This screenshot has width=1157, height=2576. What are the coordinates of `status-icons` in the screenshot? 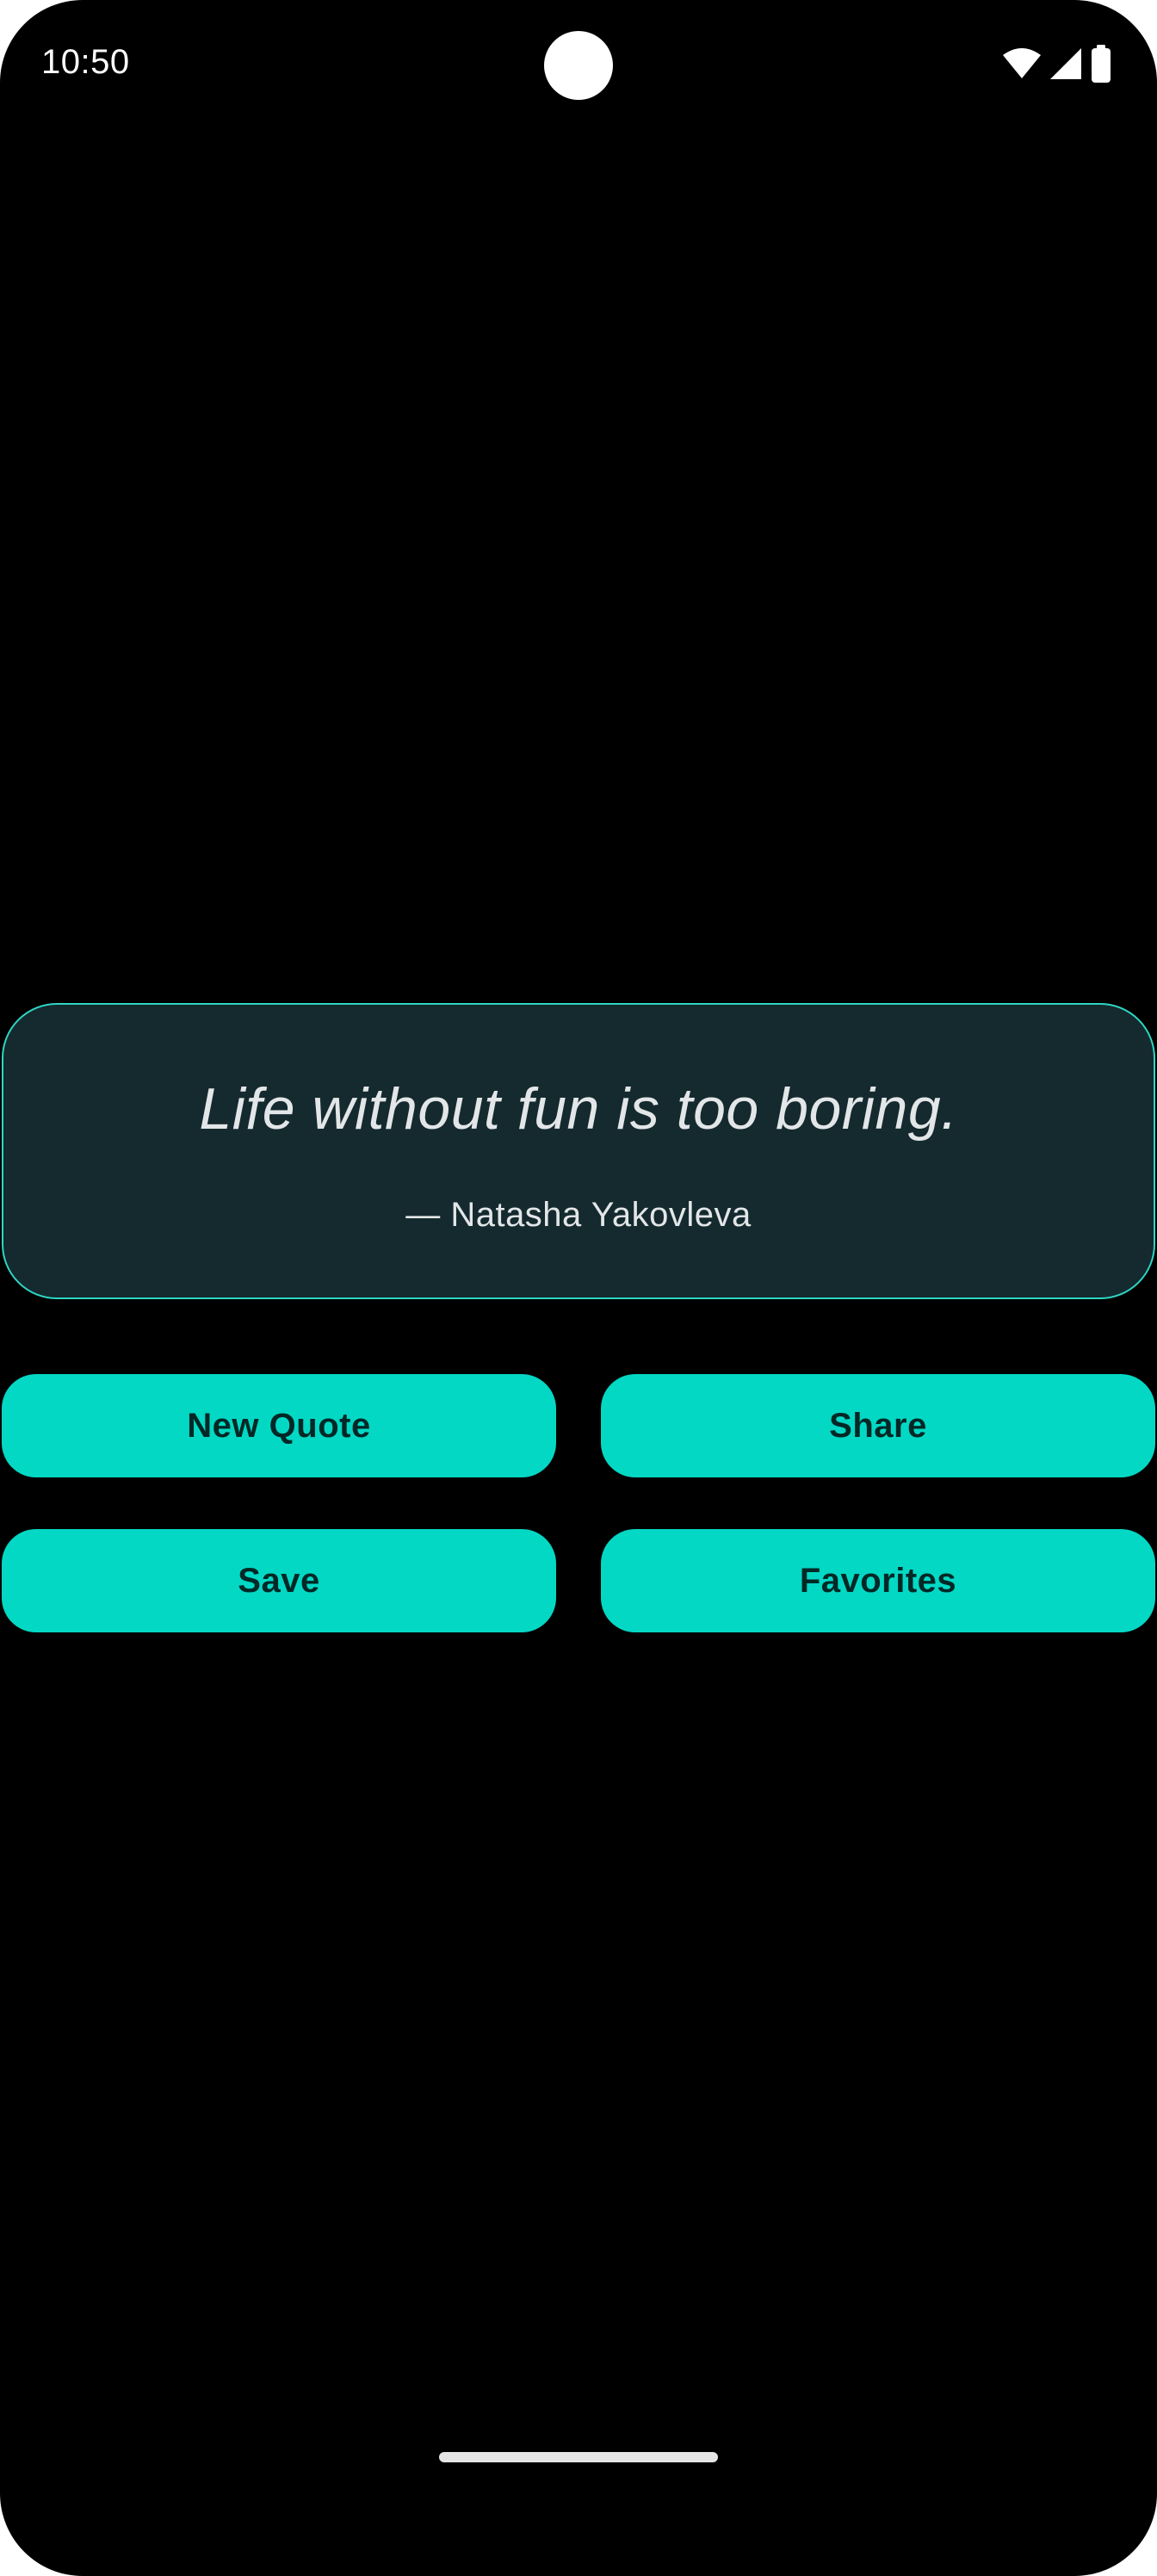 It's located at (1057, 64).